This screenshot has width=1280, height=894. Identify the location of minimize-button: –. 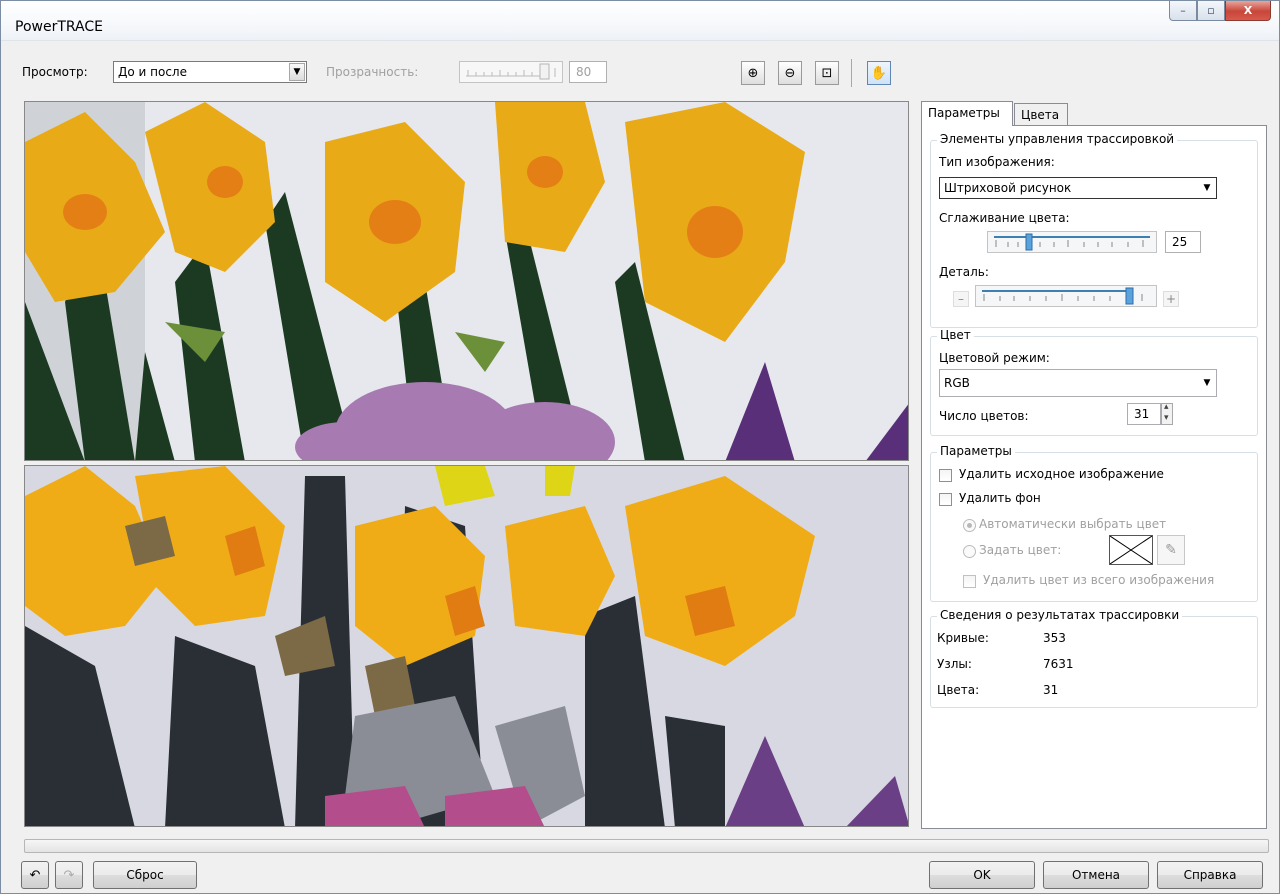
(1183, 11).